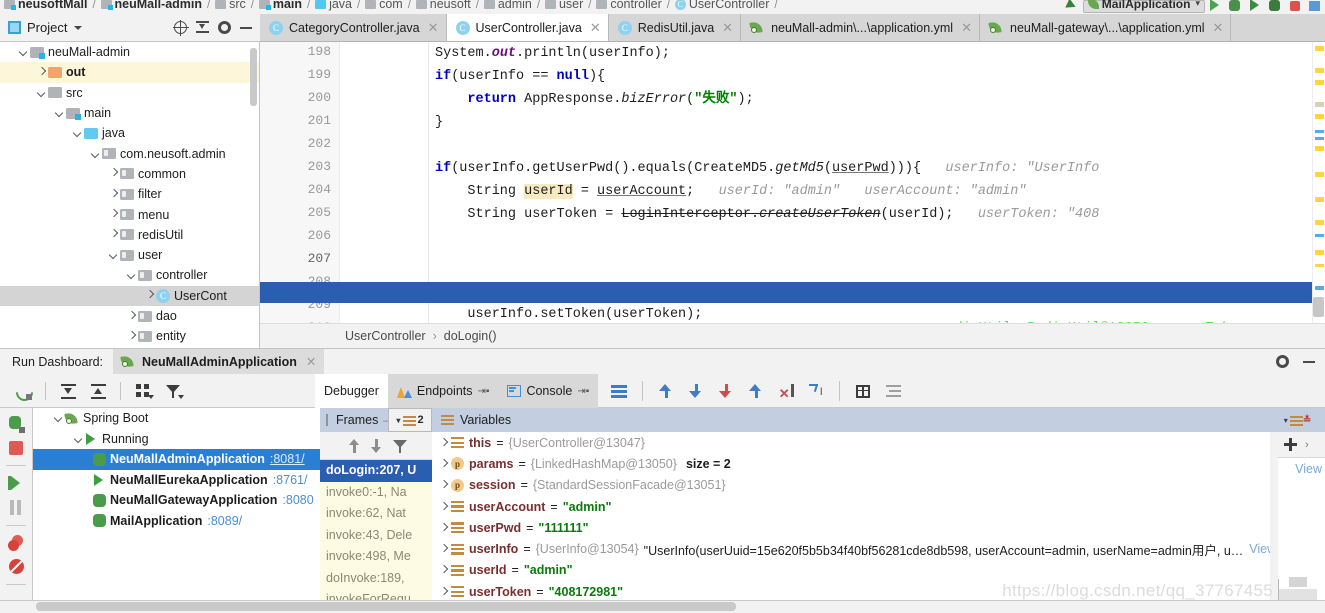 This screenshot has width=1325, height=613. Describe the element at coordinates (863, 391) in the screenshot. I see `show-as-table-icon` at that location.